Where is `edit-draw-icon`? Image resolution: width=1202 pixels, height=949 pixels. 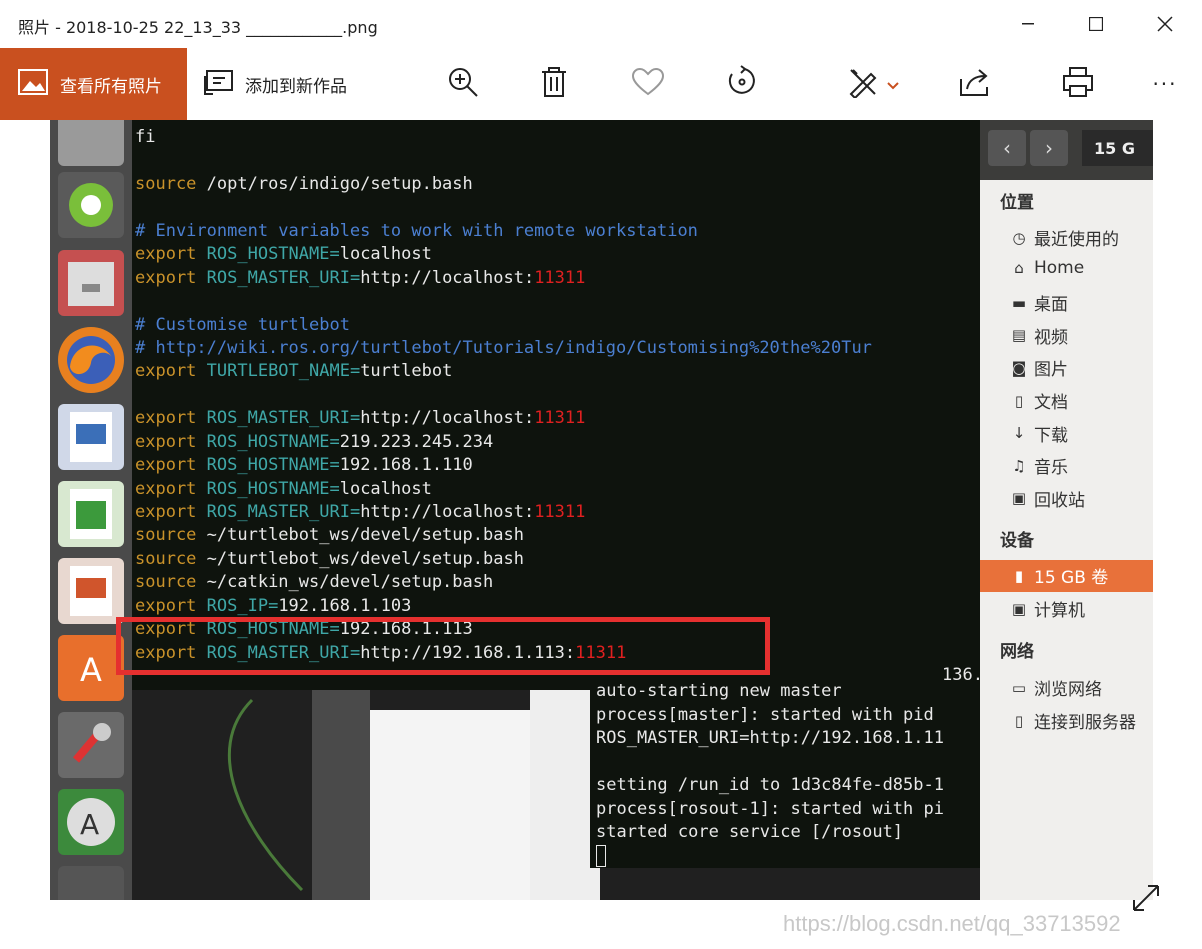
edit-draw-icon is located at coordinates (864, 84).